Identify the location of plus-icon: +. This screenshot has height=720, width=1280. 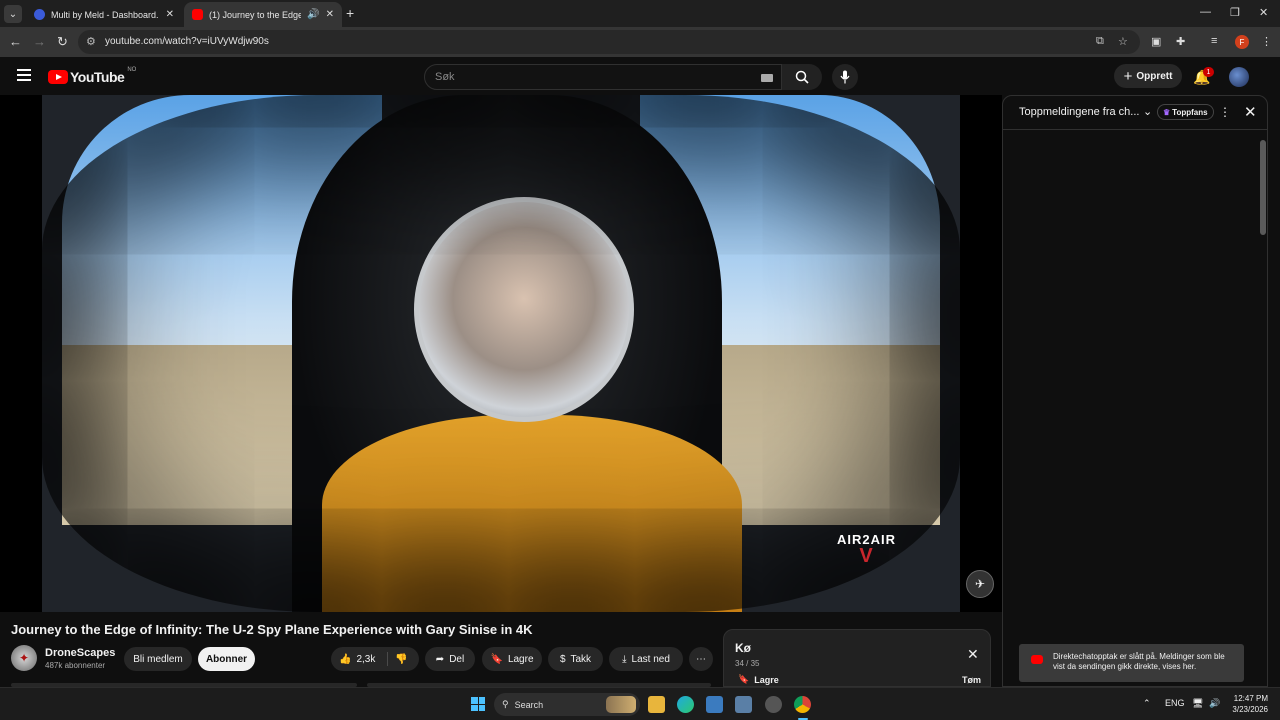
(1128, 76).